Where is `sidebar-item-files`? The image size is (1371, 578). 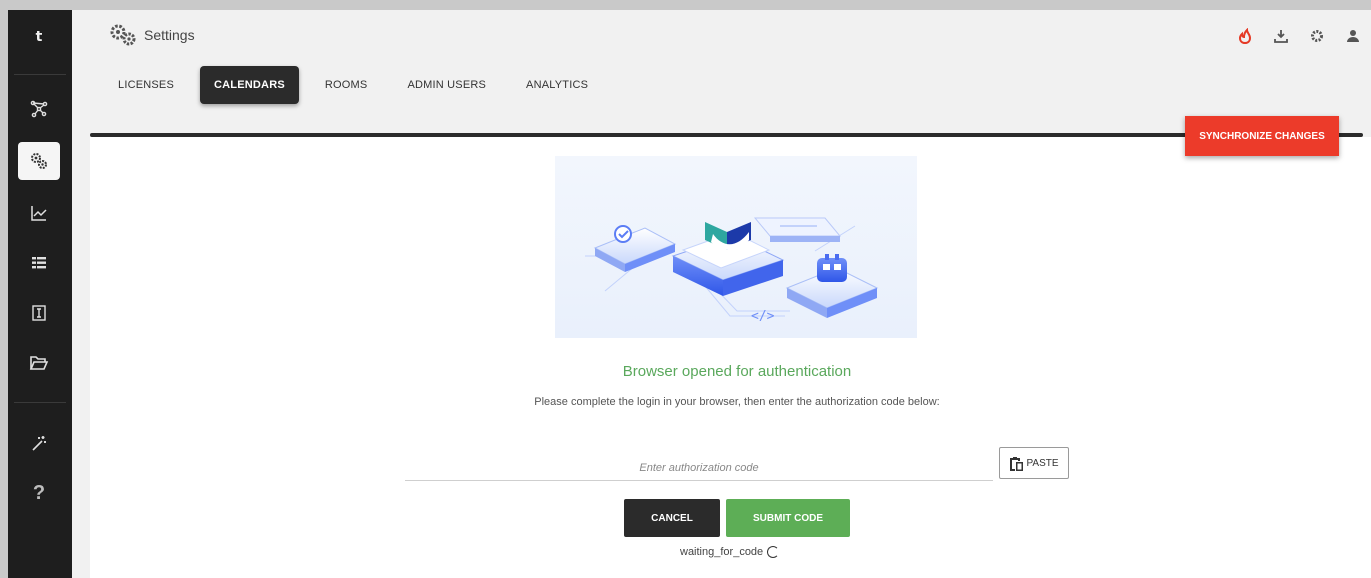
sidebar-item-files is located at coordinates (39, 363).